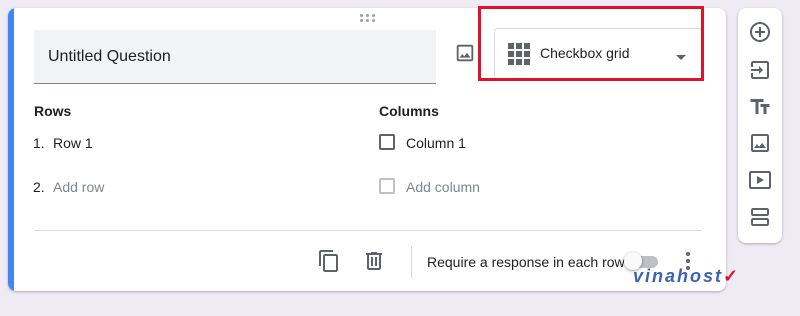 Image resolution: width=800 pixels, height=316 pixels. What do you see at coordinates (79, 187) in the screenshot?
I see `add-row-label: Add row` at bounding box center [79, 187].